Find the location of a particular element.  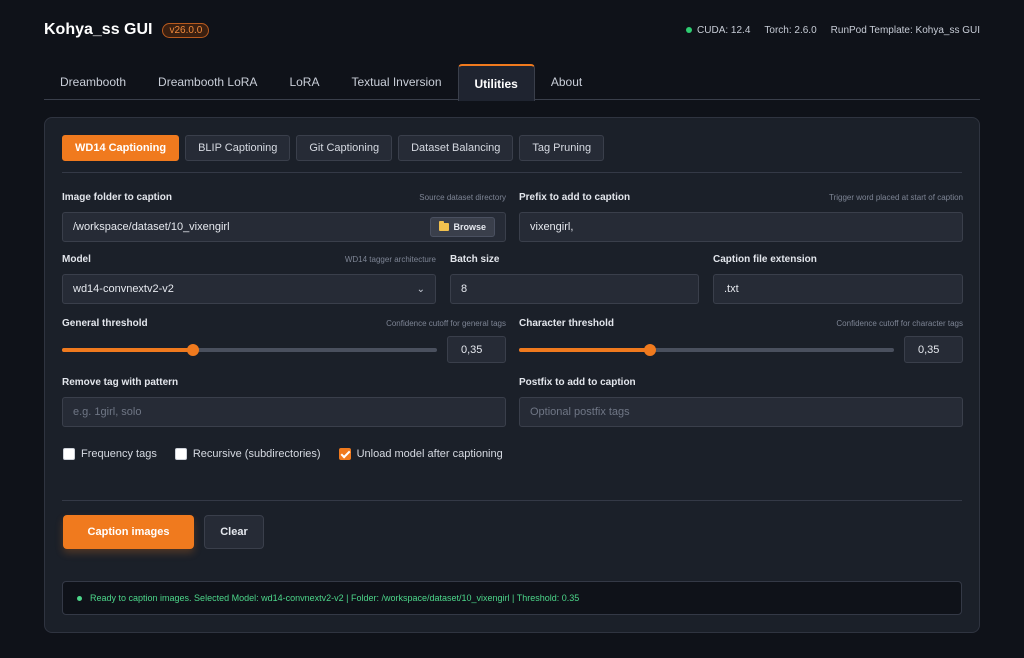

postfix-label: Postfix to add to caption is located at coordinates (577, 382).